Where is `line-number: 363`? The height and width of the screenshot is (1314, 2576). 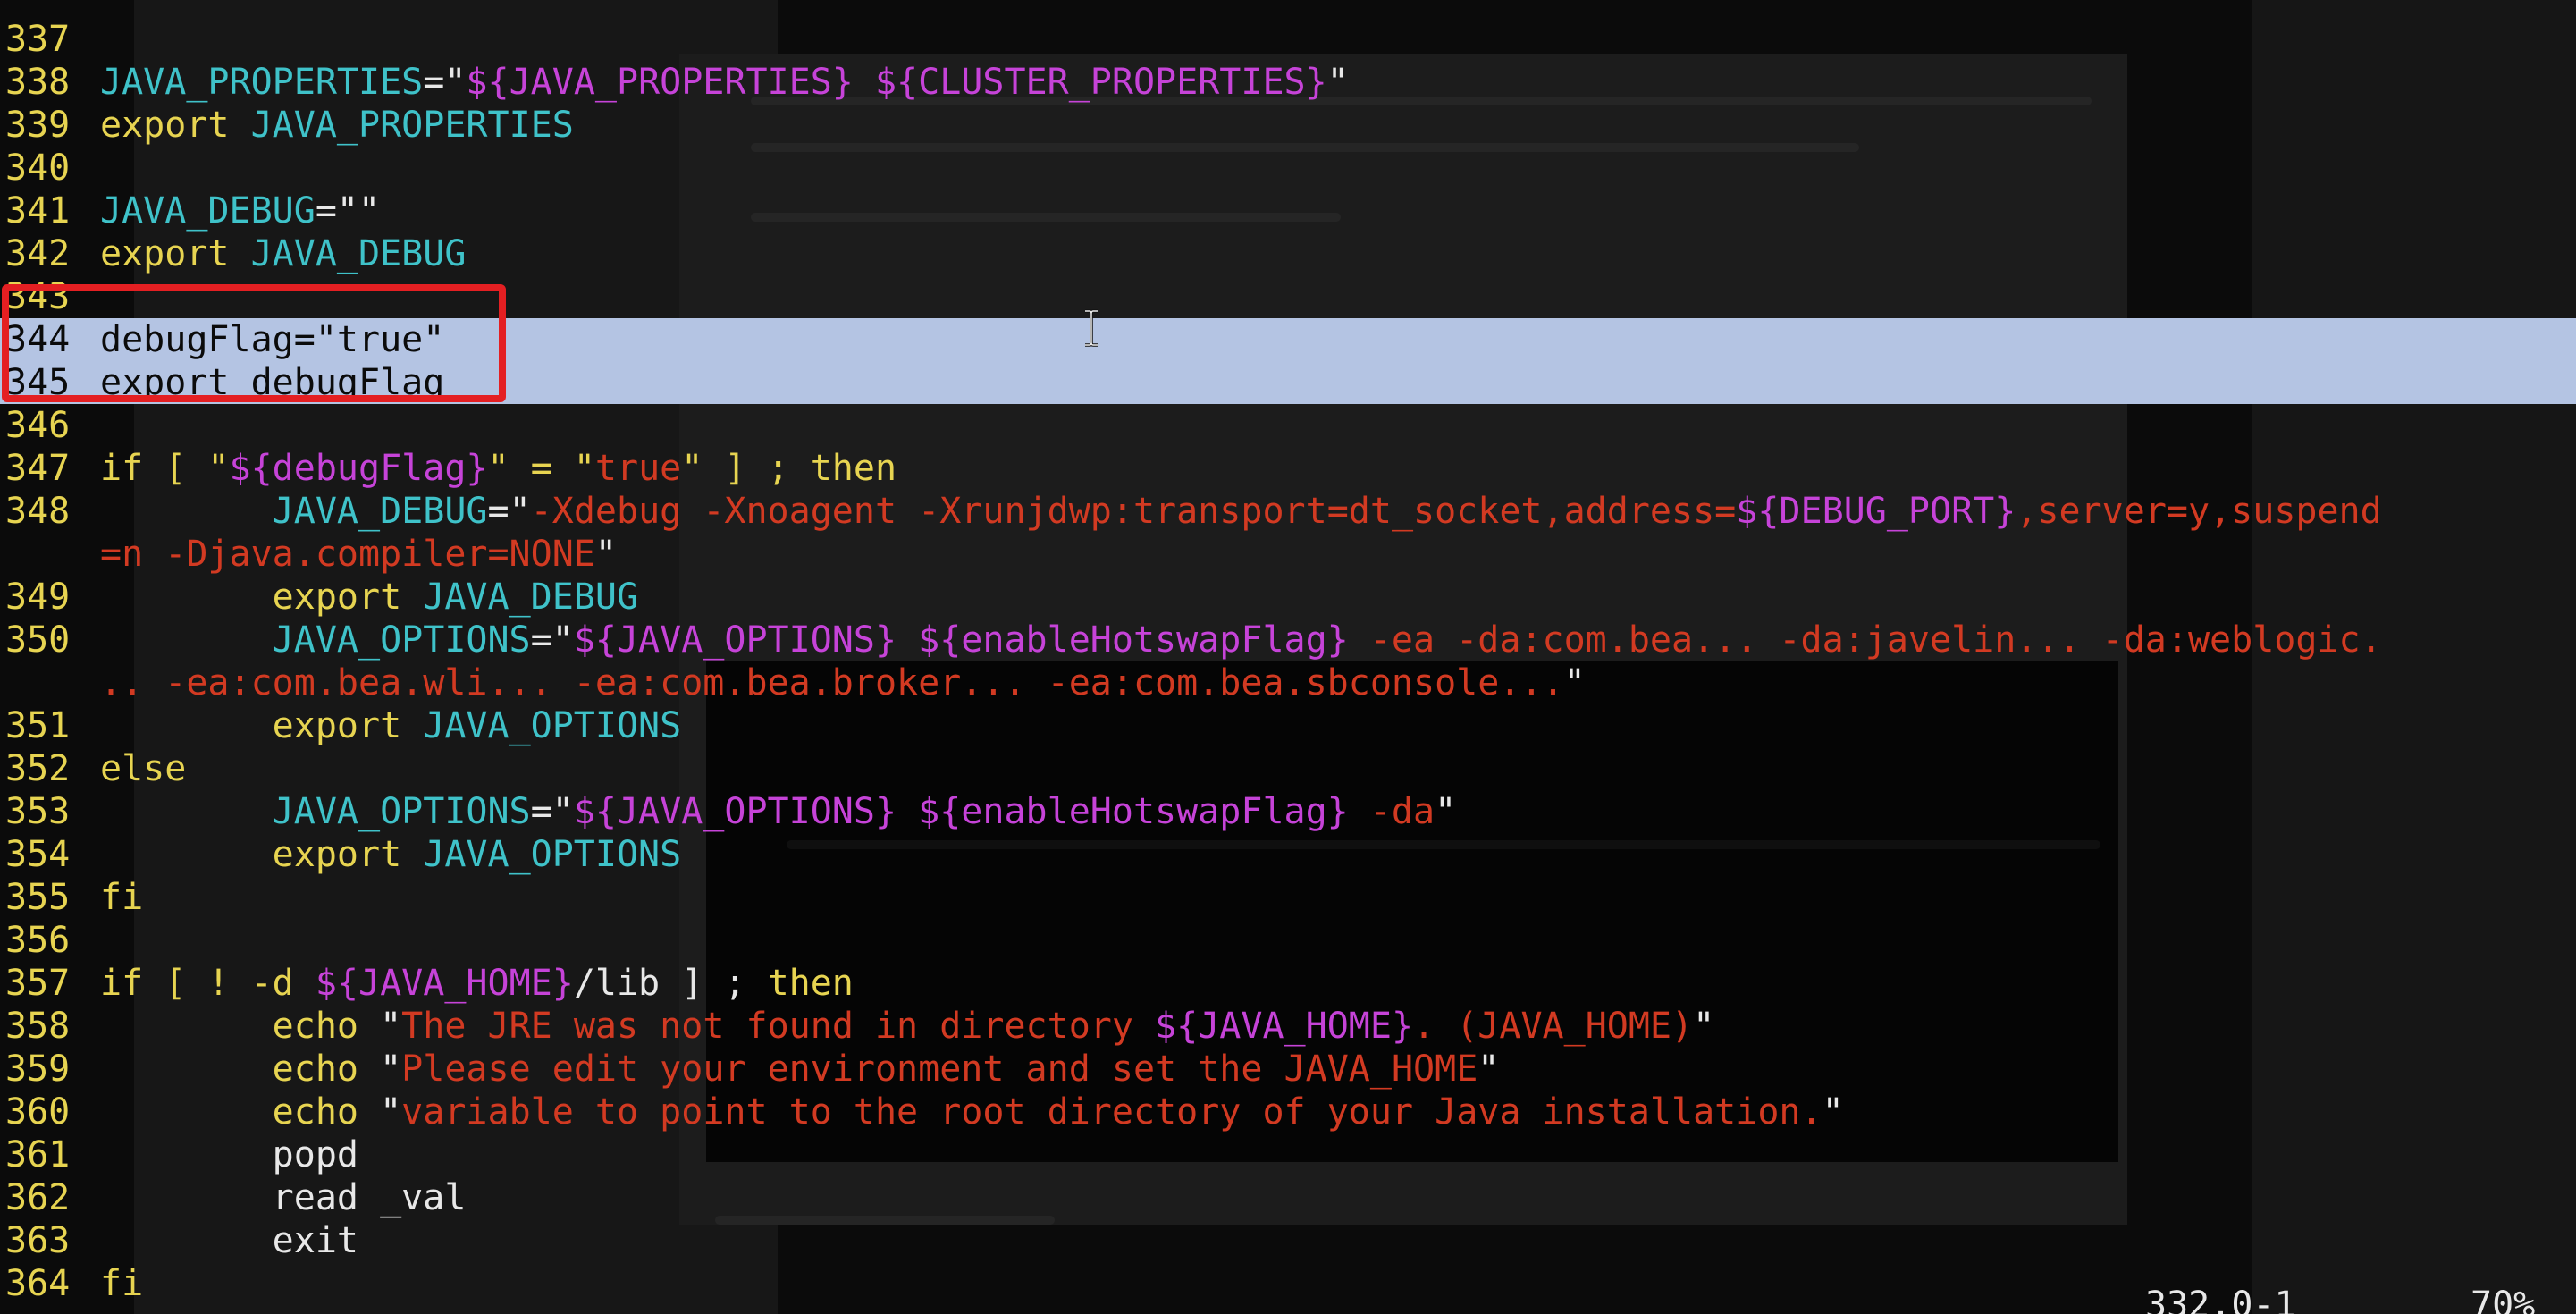
line-number: 363 is located at coordinates (38, 1240).